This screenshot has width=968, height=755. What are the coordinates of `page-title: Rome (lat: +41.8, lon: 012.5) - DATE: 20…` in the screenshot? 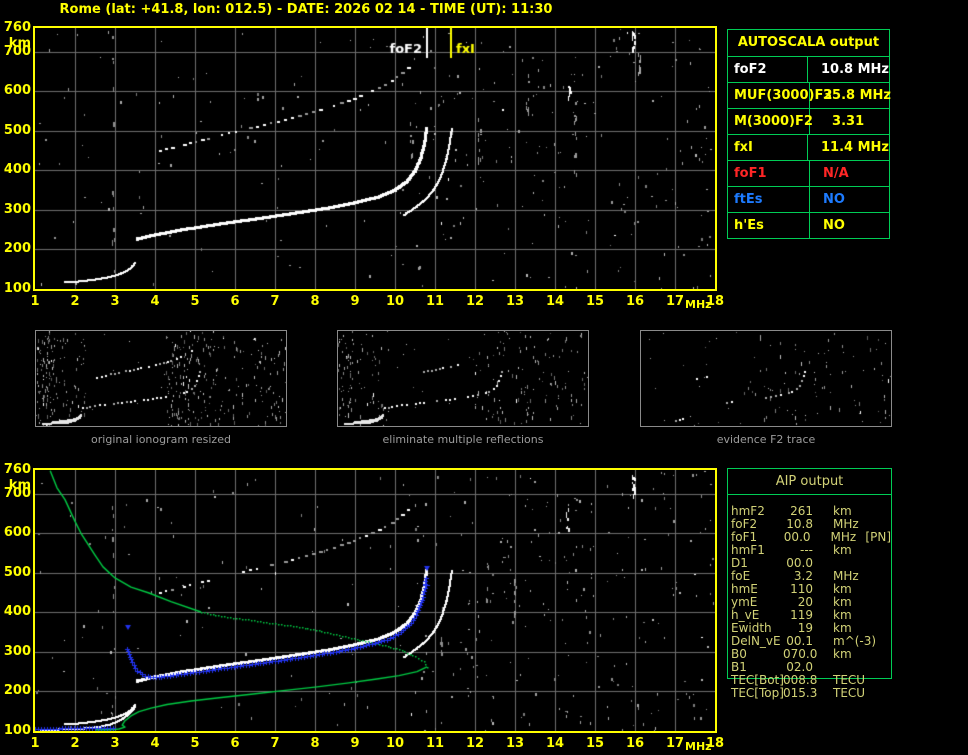 It's located at (306, 9).